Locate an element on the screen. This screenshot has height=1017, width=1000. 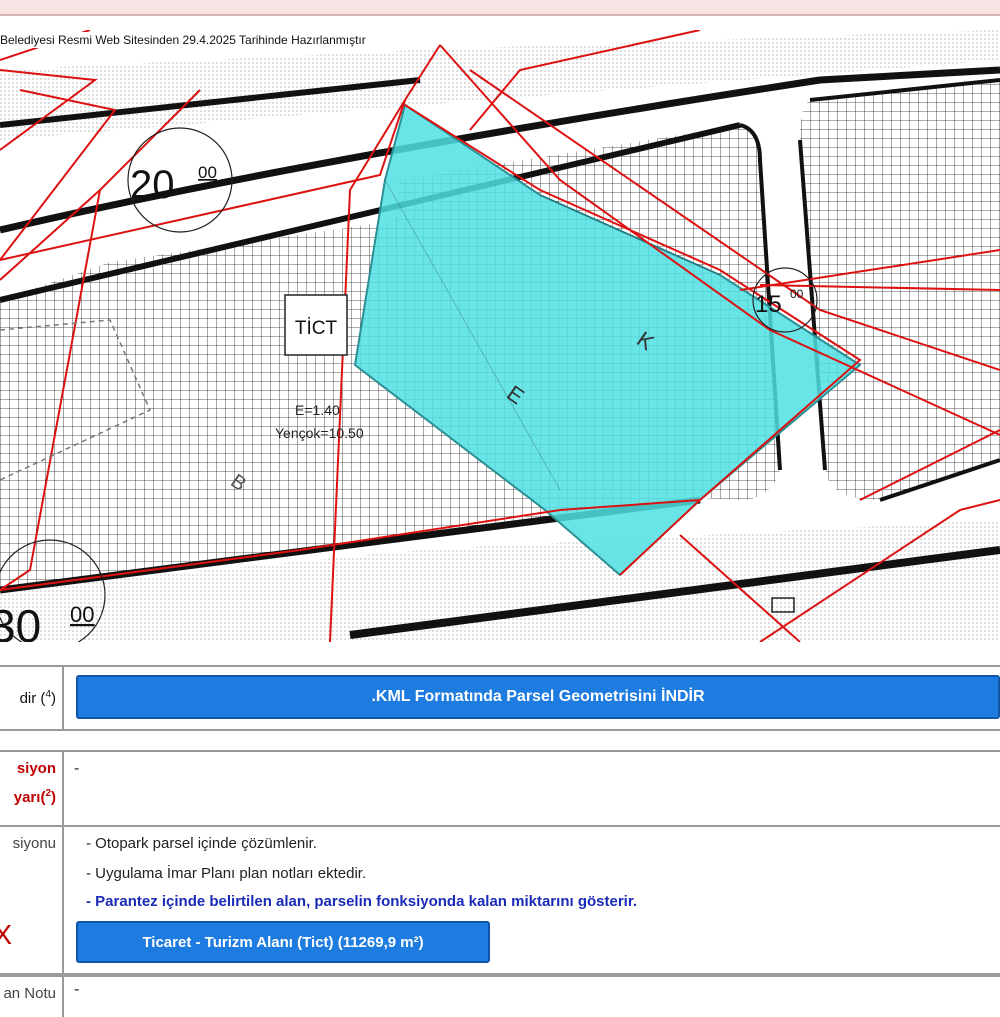
emsal-text: E=1.40 is located at coordinates (317, 410).